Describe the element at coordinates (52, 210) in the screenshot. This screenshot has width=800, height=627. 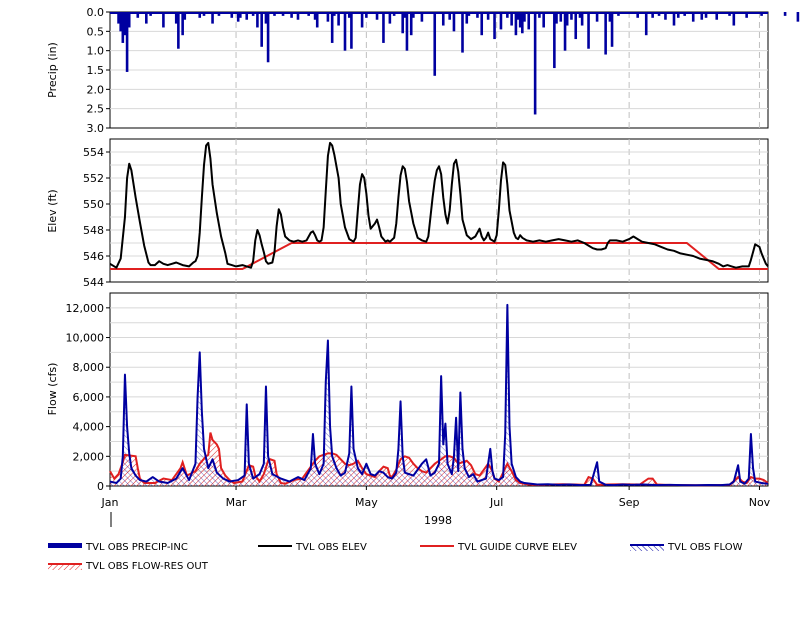
I see `elevation-y-label: Elev (ft)` at that location.